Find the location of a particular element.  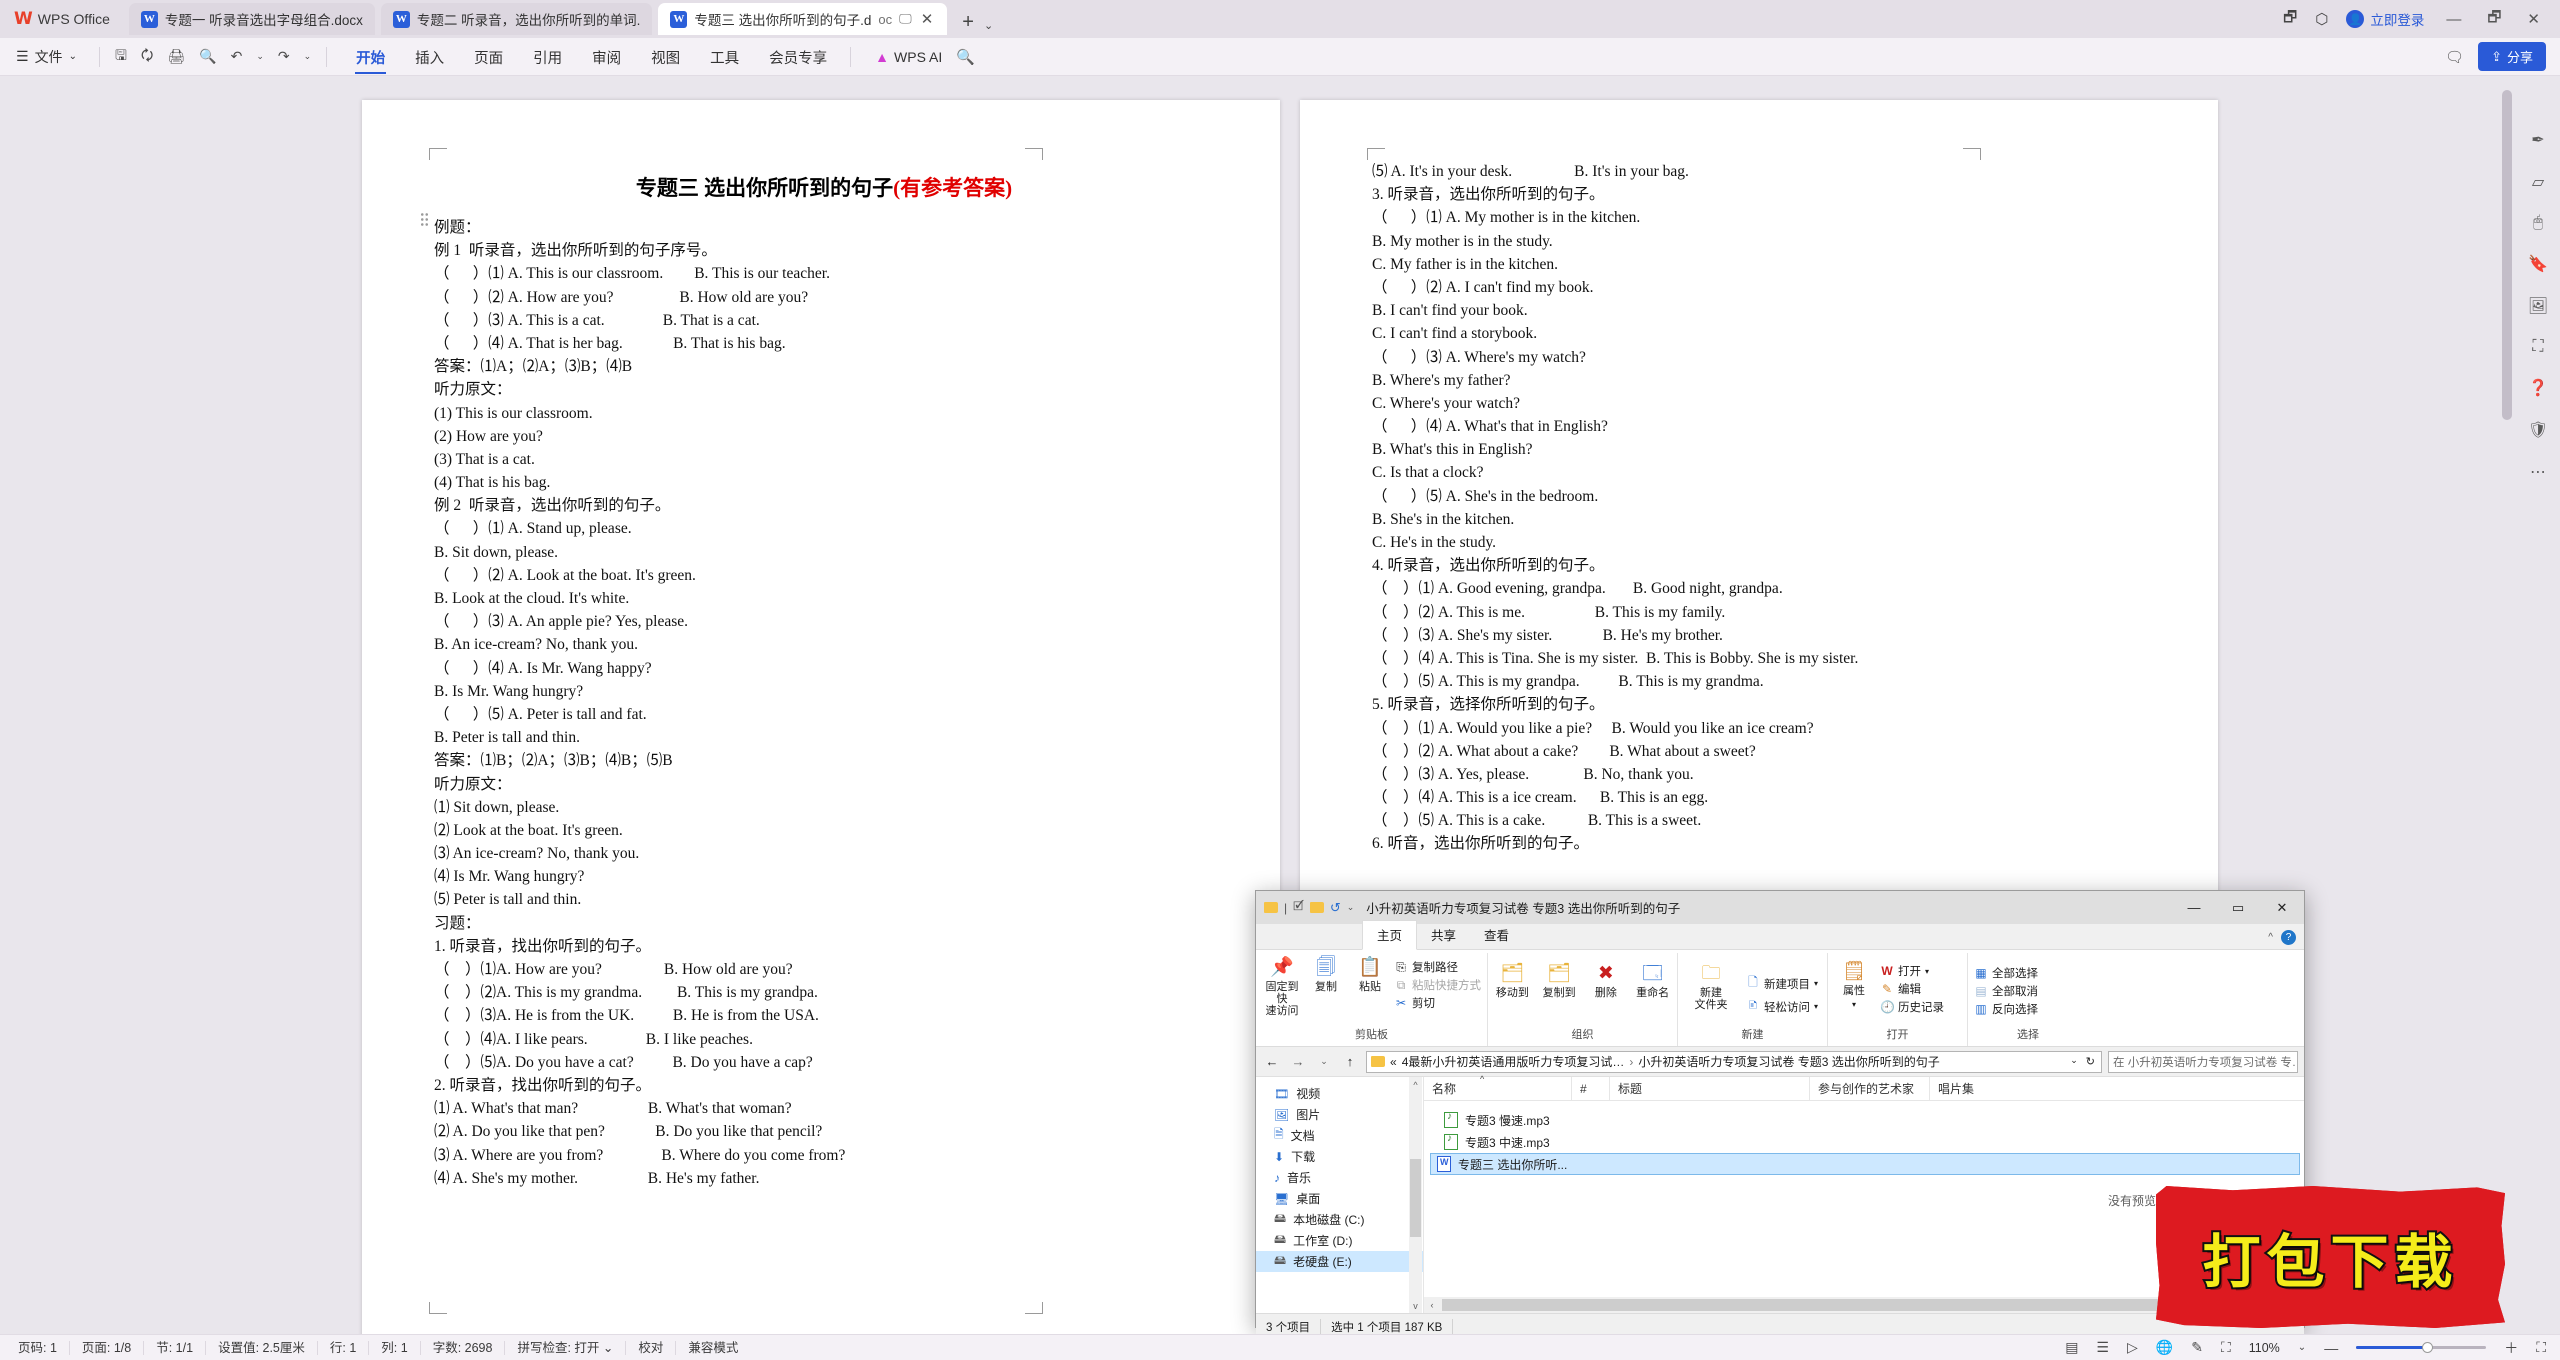

column-header-track: # is located at coordinates (1591, 1088).